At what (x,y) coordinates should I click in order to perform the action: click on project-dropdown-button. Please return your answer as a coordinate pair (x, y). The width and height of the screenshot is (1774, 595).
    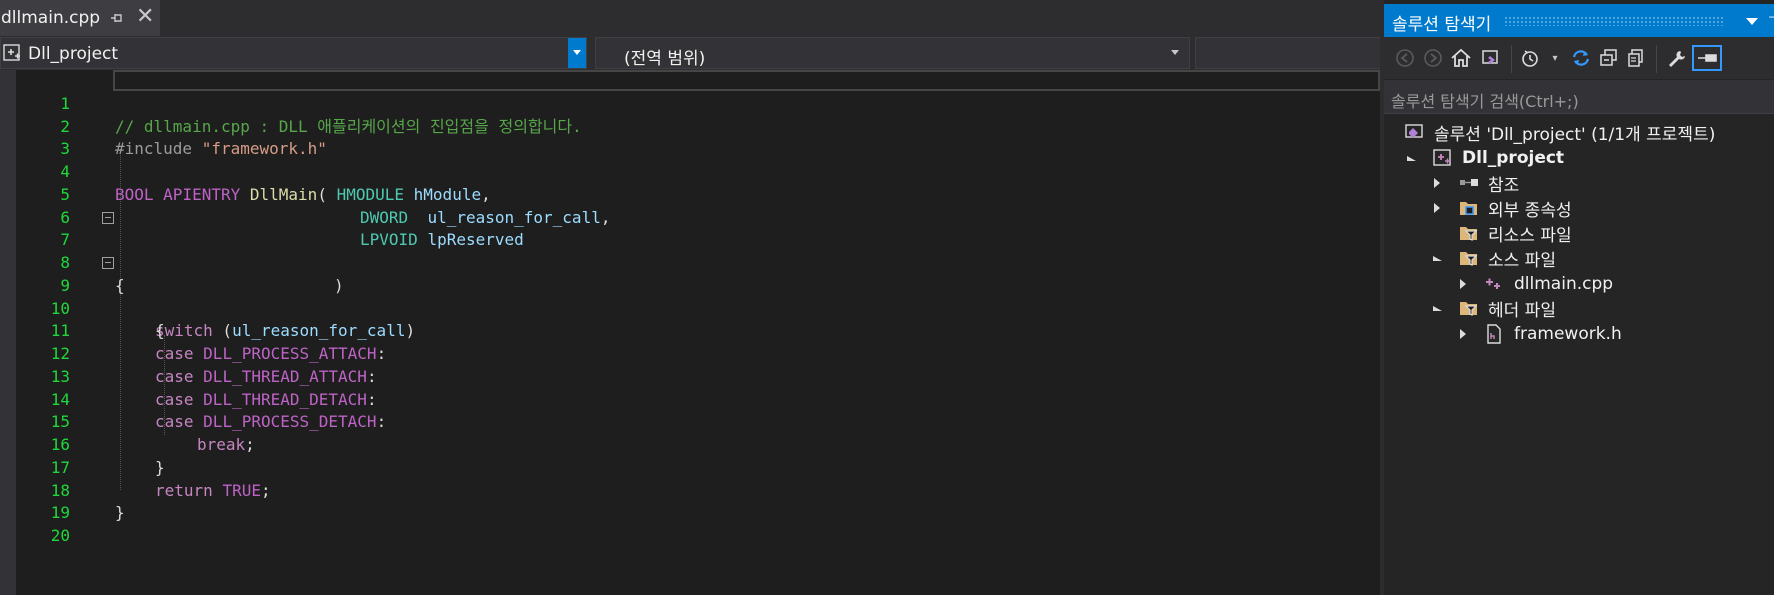
    Looking at the image, I should click on (577, 53).